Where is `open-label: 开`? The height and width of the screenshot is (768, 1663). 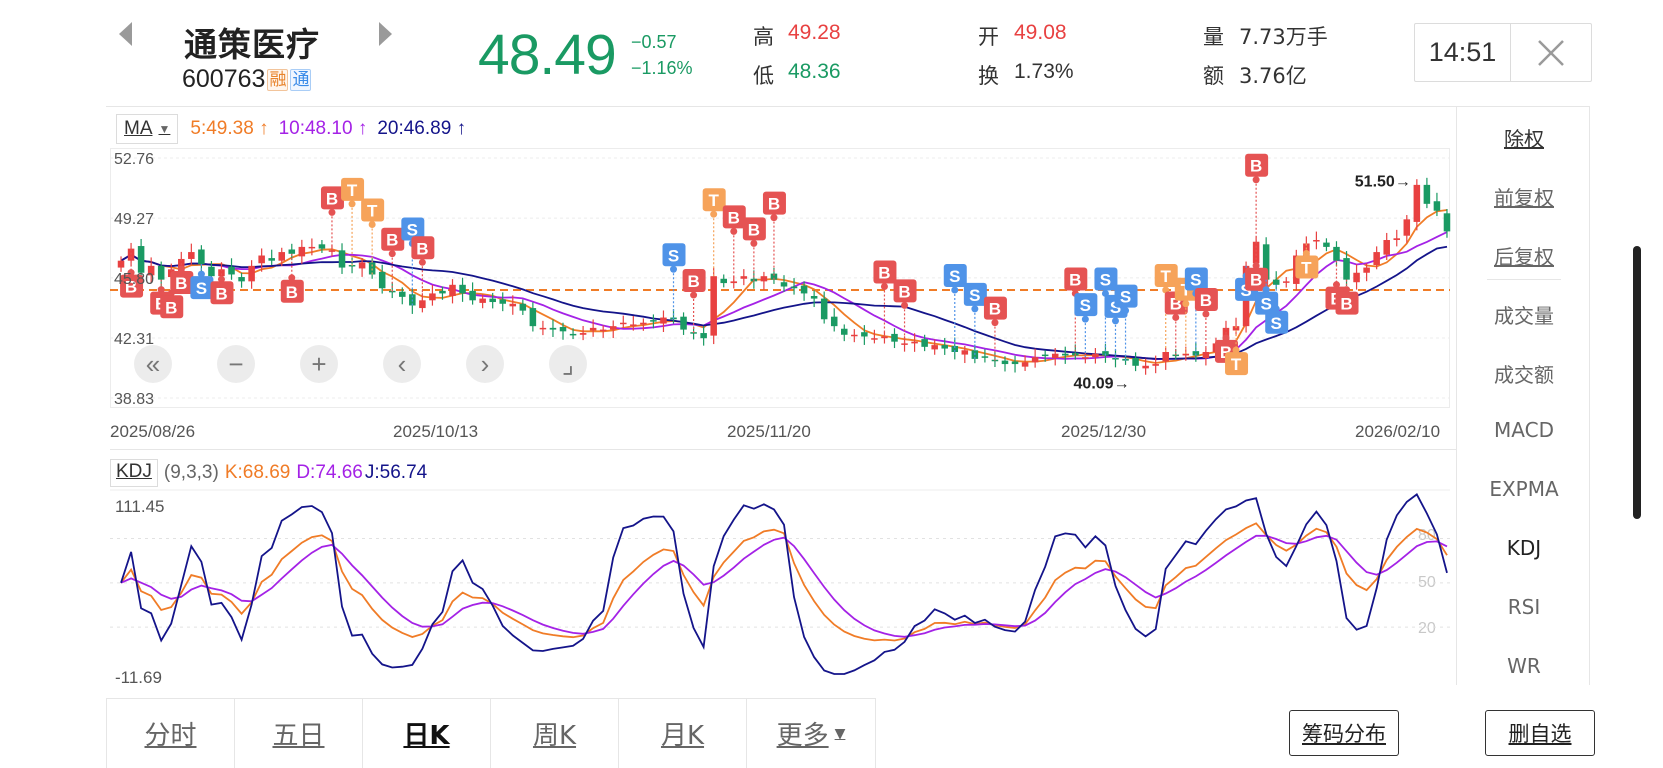 open-label: 开 is located at coordinates (988, 37).